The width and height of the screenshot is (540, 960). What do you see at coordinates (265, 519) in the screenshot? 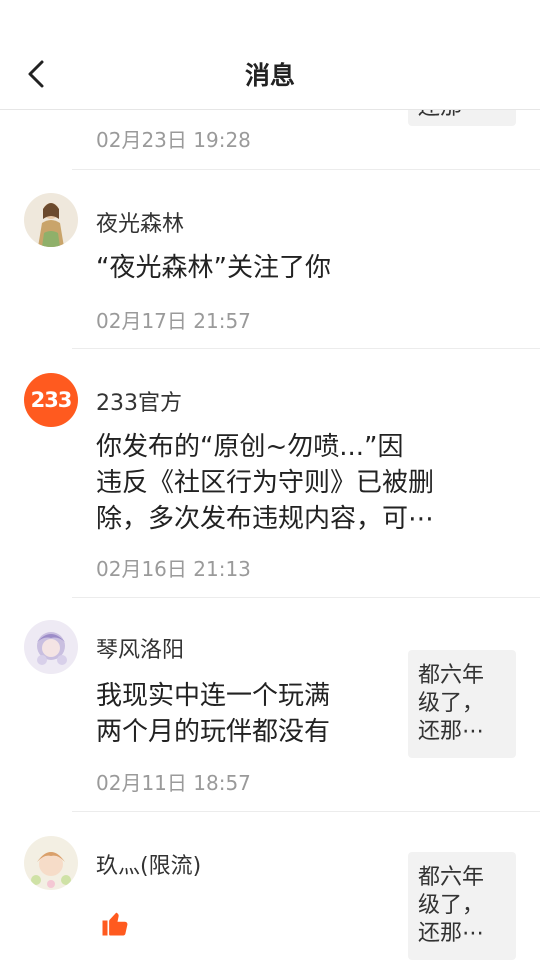
I see `message-line: 除，多次发布违规内容，可⋯` at bounding box center [265, 519].